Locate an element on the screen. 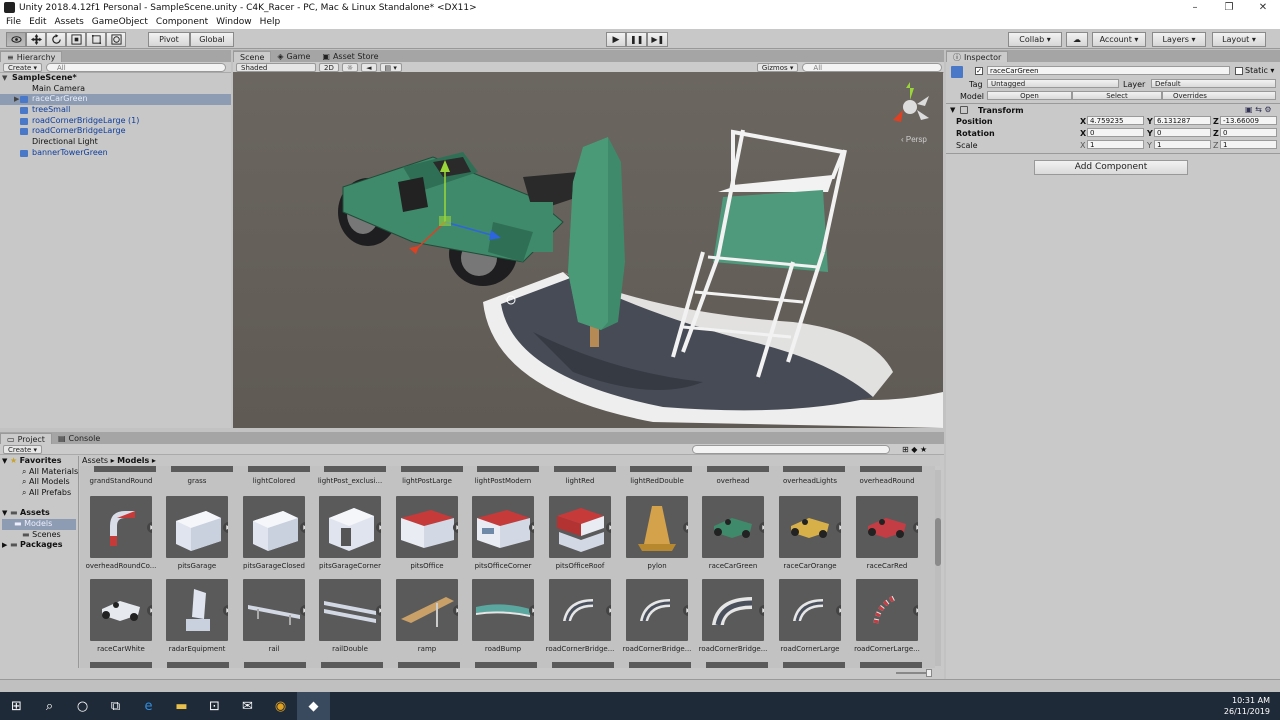 The height and width of the screenshot is (720, 1280). hierarchy-item-roadcornerbridgelarge-1: roadCornerBridgeLarge (1) is located at coordinates (115, 121).